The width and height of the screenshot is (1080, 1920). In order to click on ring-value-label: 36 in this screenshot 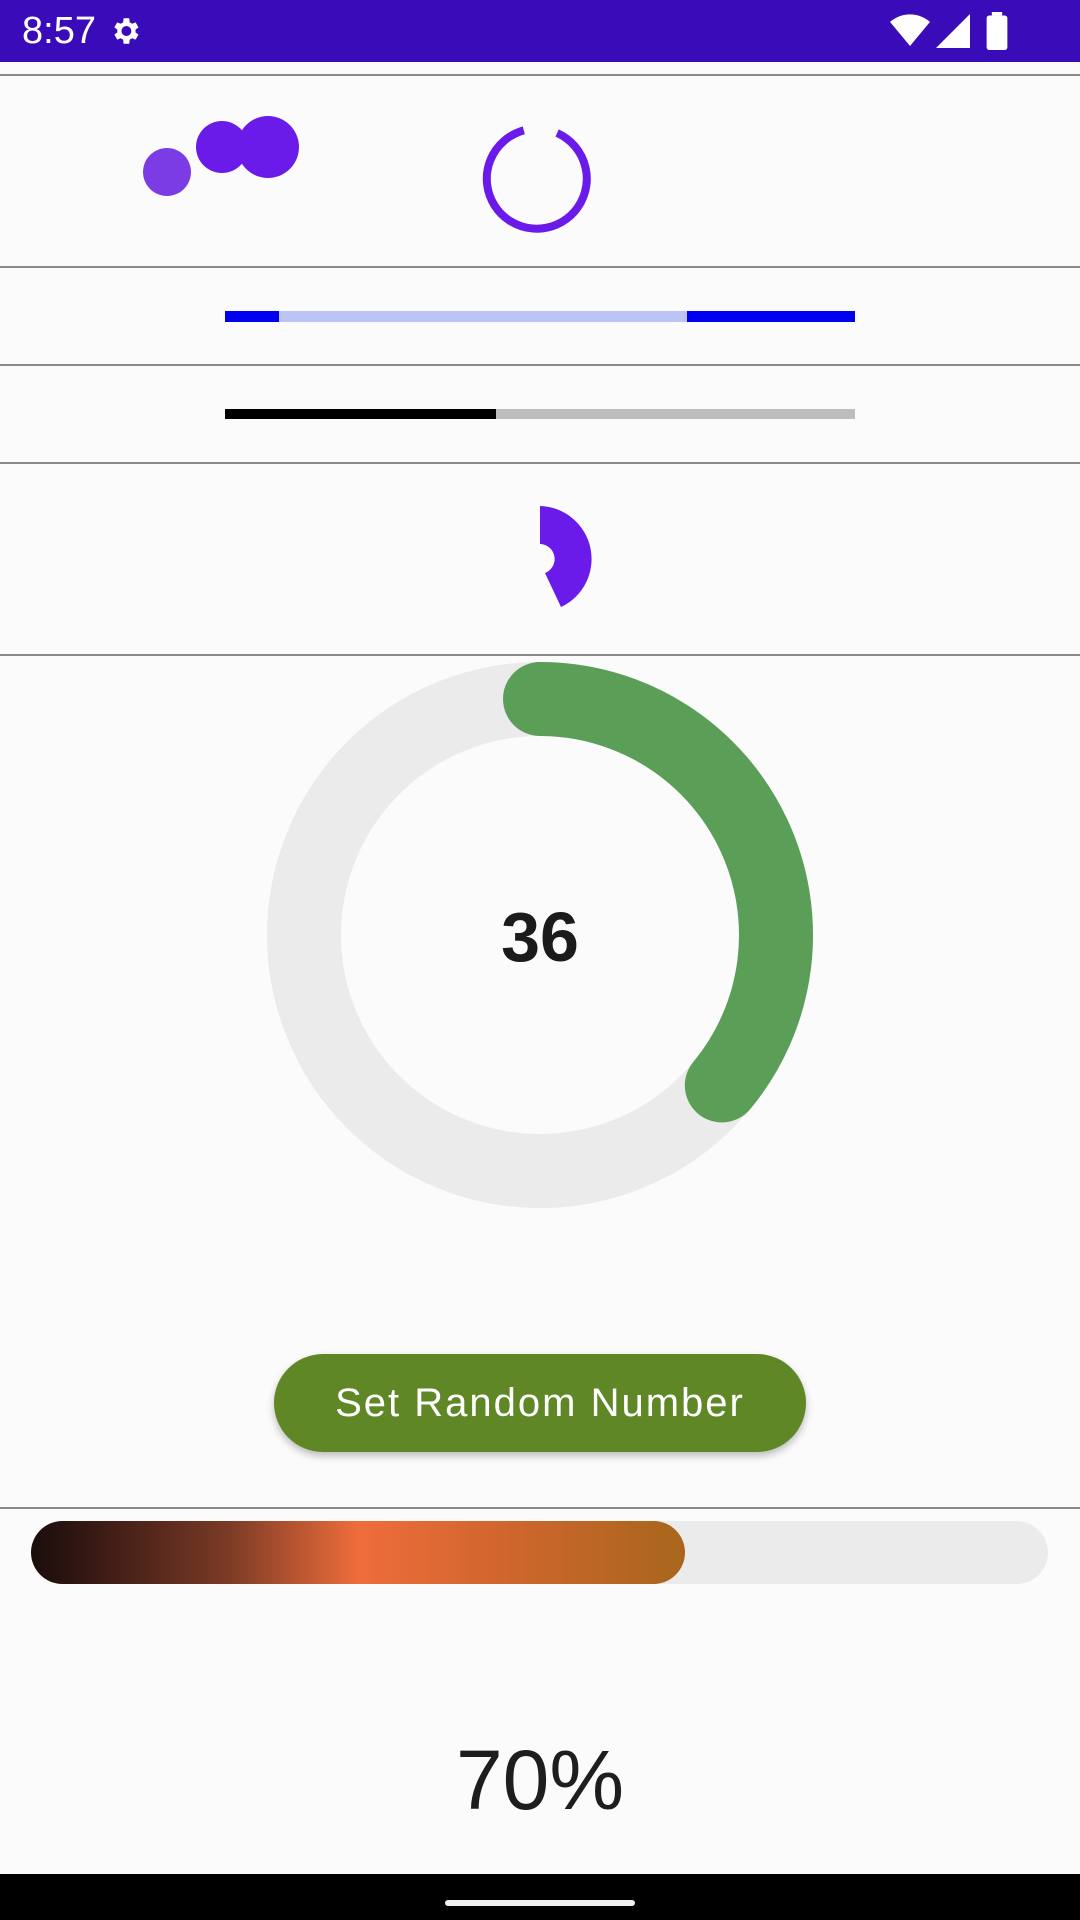, I will do `click(540, 937)`.